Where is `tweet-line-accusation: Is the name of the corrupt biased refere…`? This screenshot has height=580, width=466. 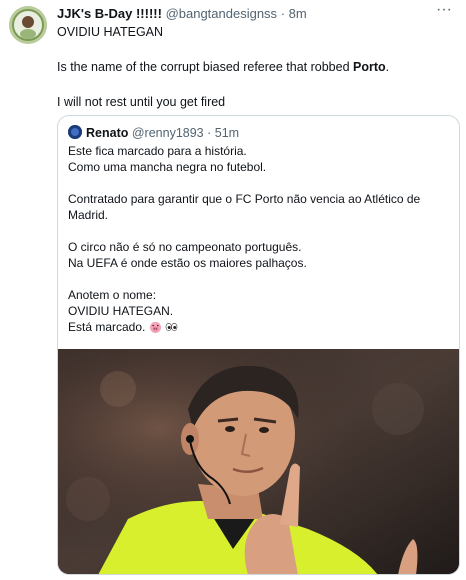
tweet-line-accusation: Is the name of the corrupt biased refere… is located at coordinates (223, 67).